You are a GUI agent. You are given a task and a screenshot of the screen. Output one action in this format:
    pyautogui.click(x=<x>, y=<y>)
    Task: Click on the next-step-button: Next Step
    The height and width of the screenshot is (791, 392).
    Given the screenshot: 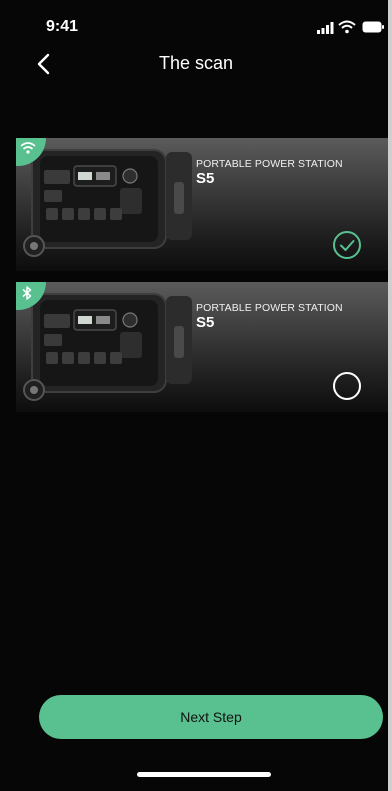 What is the action you would take?
    pyautogui.click(x=211, y=717)
    